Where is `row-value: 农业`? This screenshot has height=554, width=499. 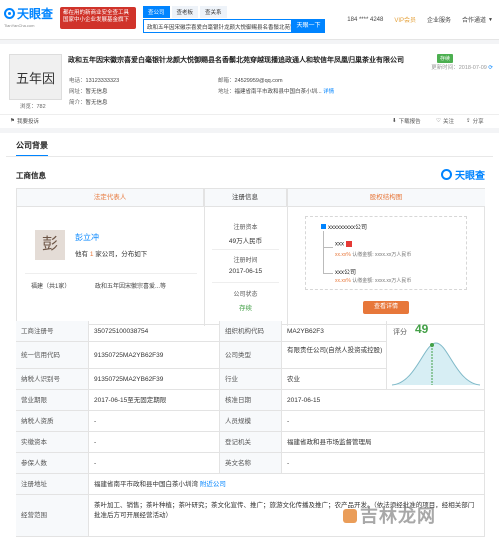
row-value: 农业 is located at coordinates (334, 379).